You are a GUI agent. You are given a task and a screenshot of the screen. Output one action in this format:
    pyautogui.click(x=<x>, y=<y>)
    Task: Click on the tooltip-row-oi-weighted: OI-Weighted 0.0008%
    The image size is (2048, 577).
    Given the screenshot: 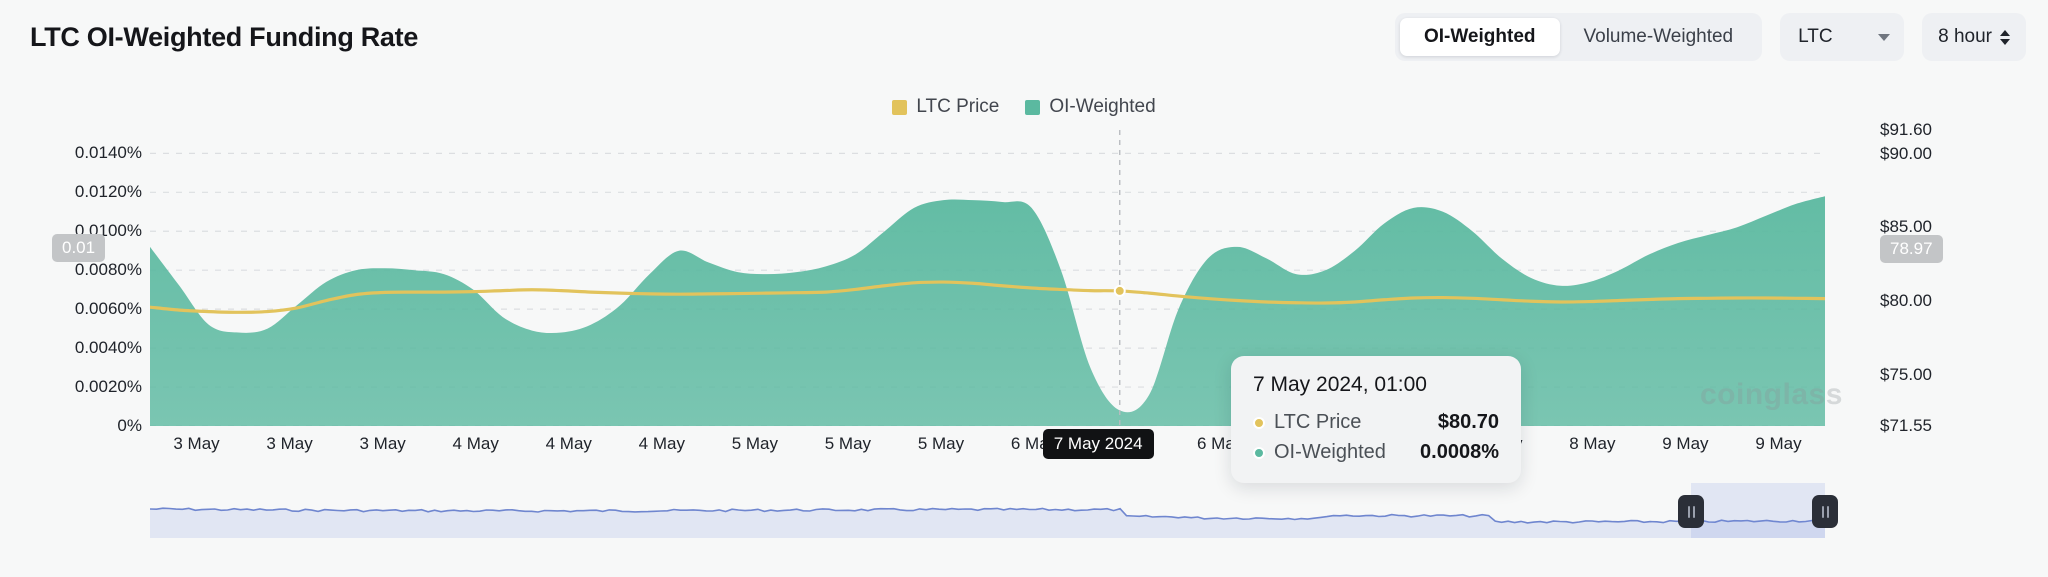 What is the action you would take?
    pyautogui.click(x=1376, y=452)
    